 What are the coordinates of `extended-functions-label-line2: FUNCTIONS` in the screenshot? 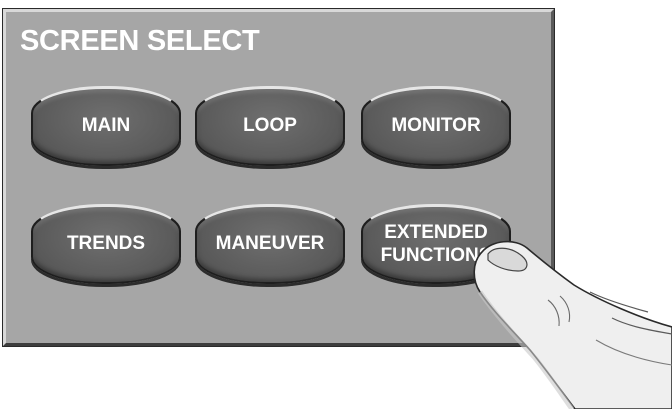 It's located at (436, 255).